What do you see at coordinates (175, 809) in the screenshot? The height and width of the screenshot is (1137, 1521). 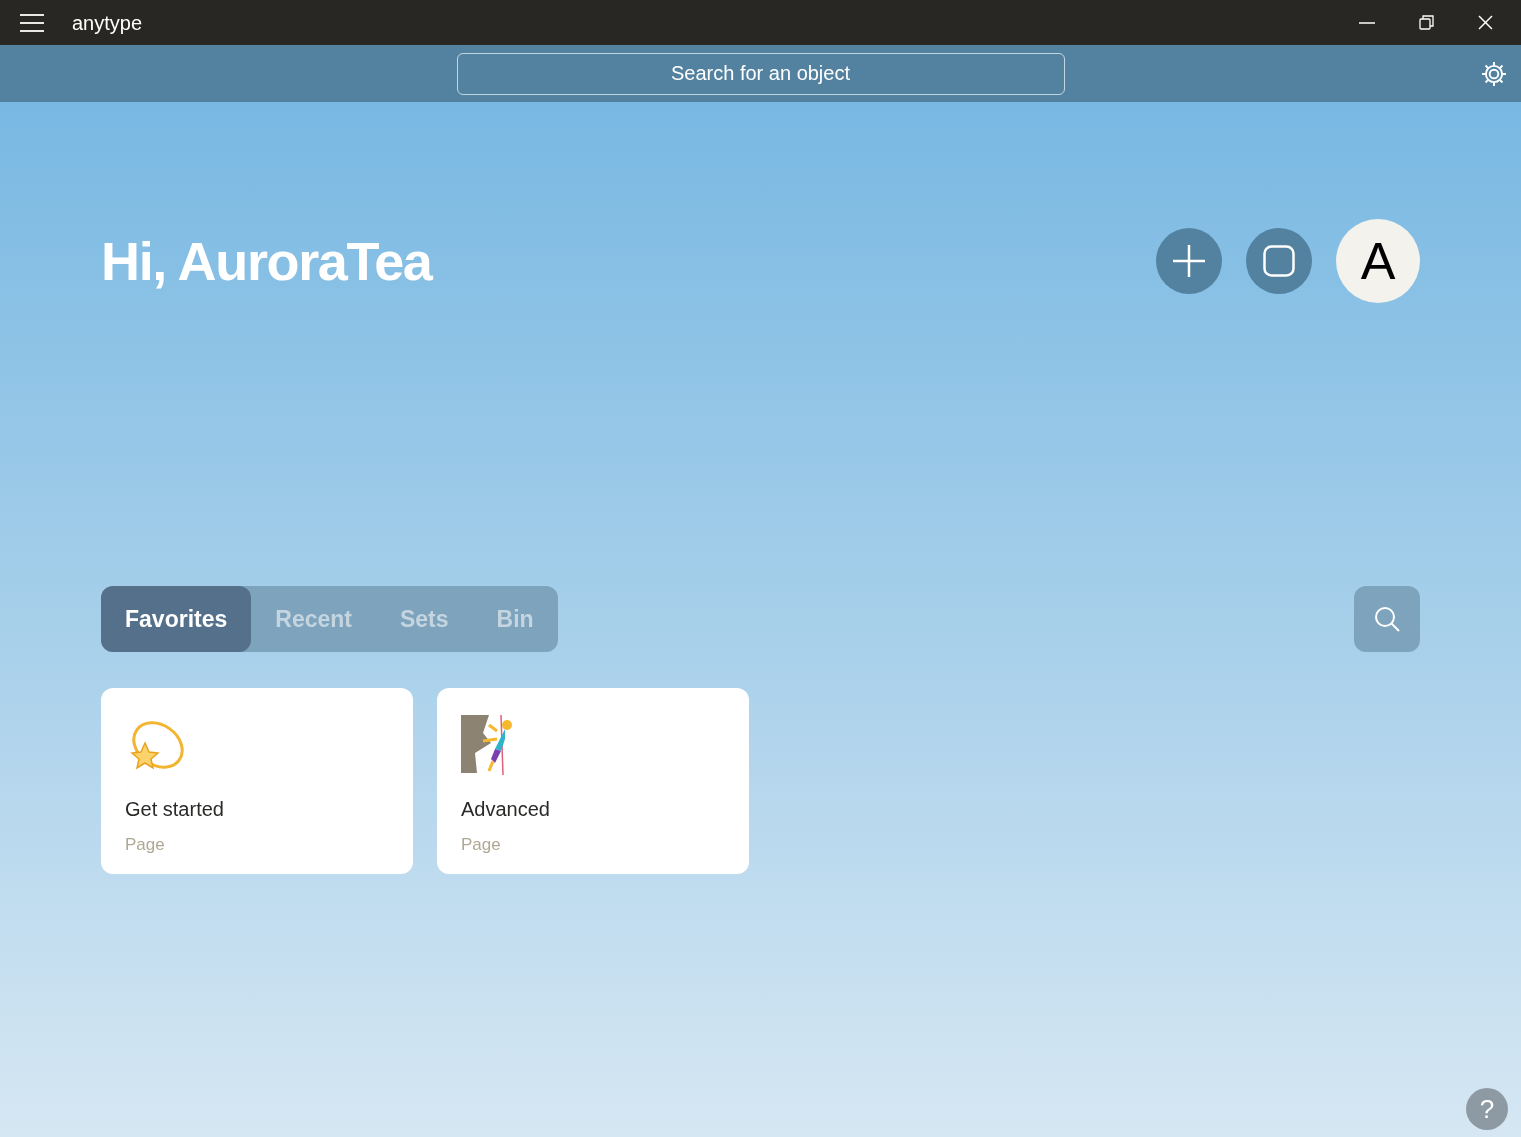 I see `card-title: Get started` at bounding box center [175, 809].